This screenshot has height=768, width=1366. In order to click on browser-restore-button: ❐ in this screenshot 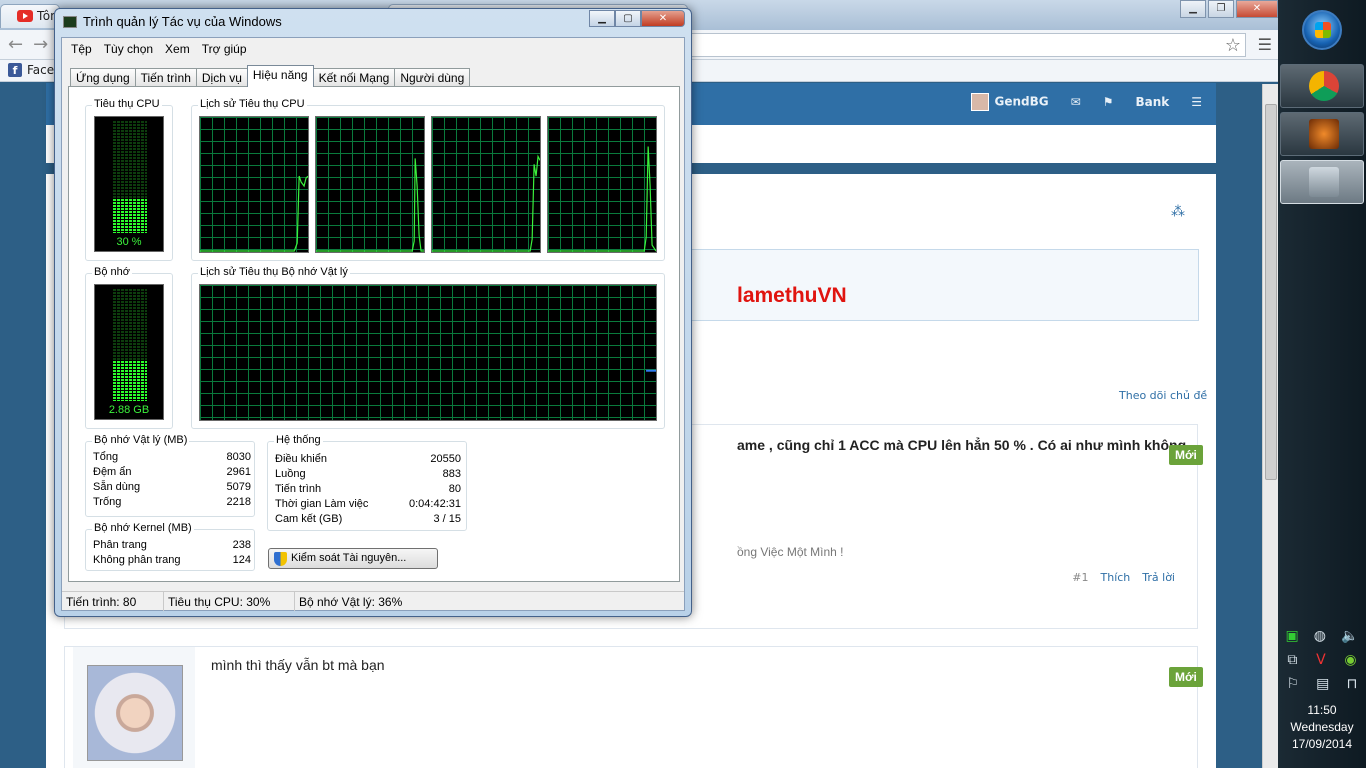, I will do `click(1221, 9)`.